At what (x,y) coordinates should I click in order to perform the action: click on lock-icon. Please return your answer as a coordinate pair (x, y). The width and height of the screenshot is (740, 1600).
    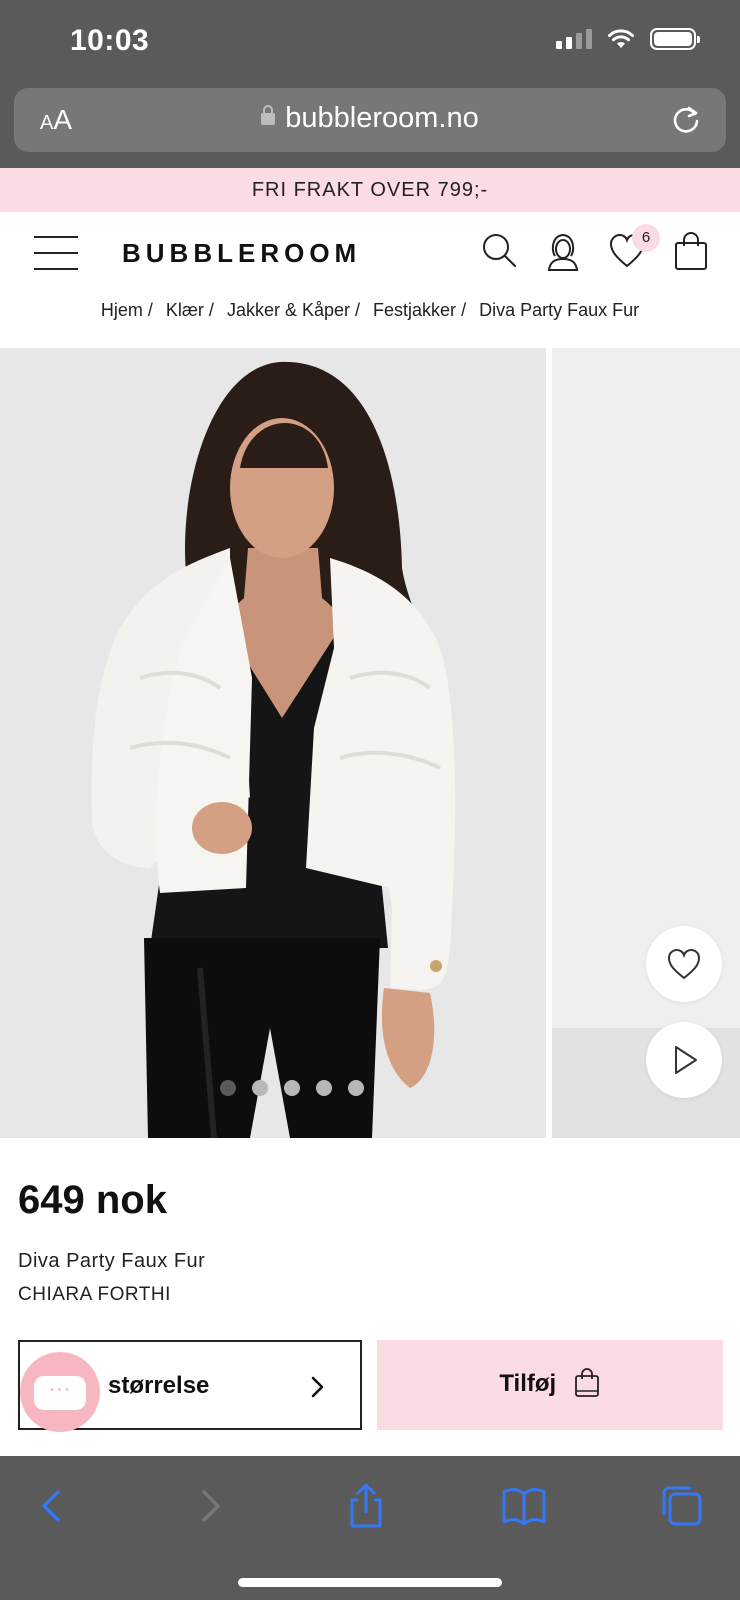
    Looking at the image, I should click on (268, 115).